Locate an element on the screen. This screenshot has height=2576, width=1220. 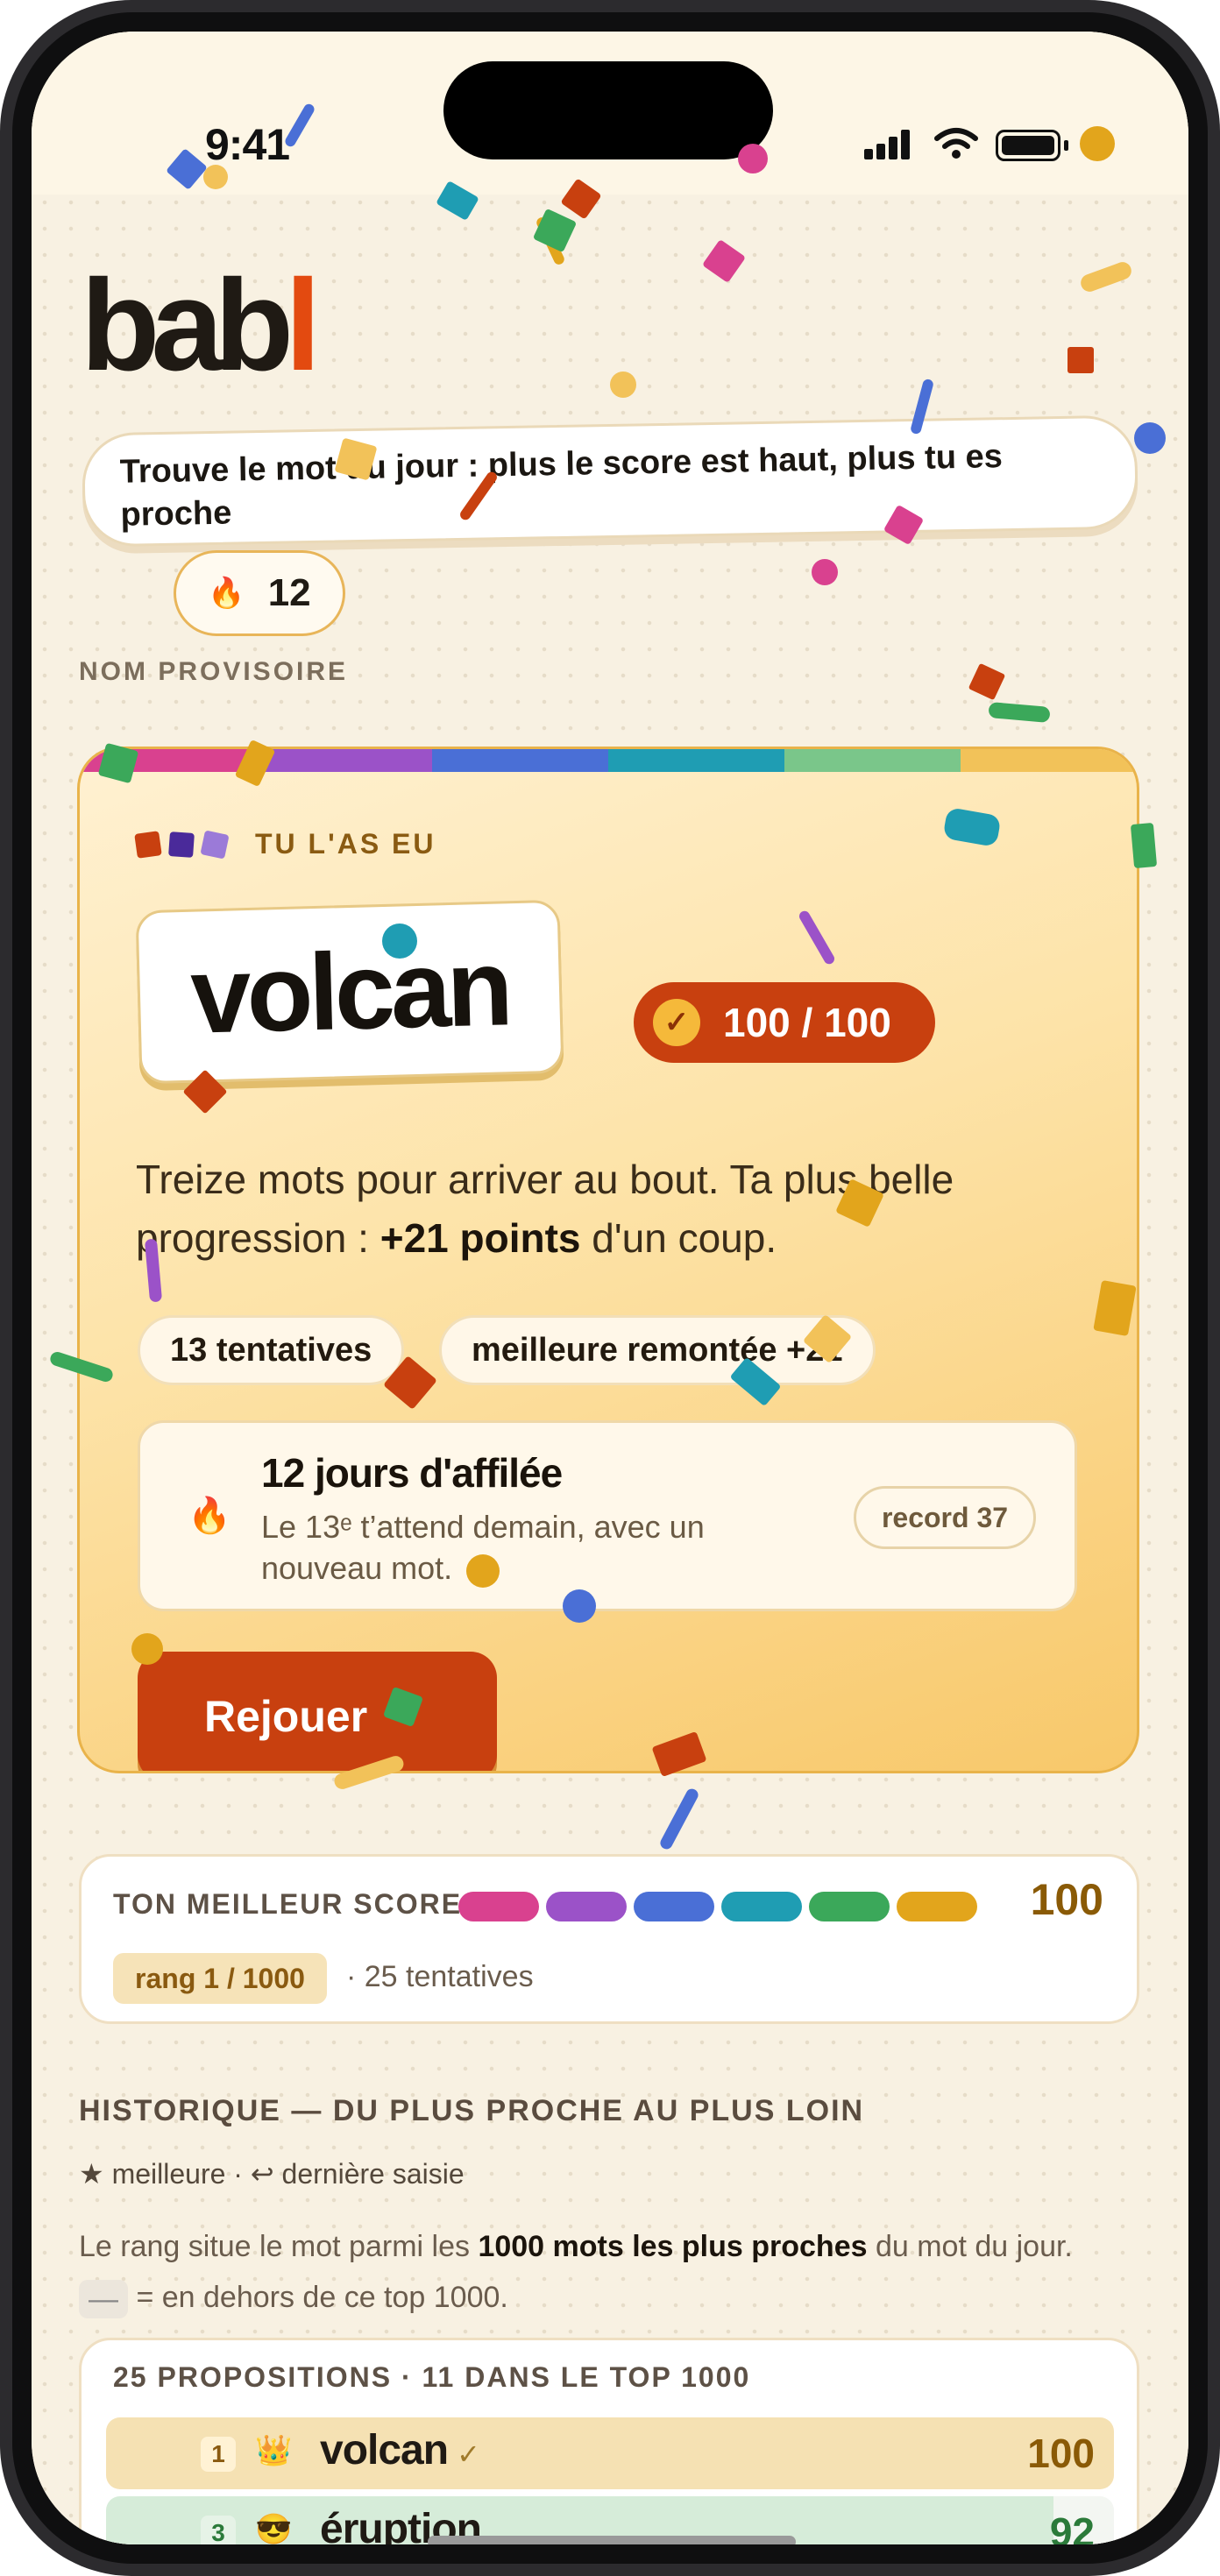
crown-icon: 👑 is located at coordinates (274, 2450).